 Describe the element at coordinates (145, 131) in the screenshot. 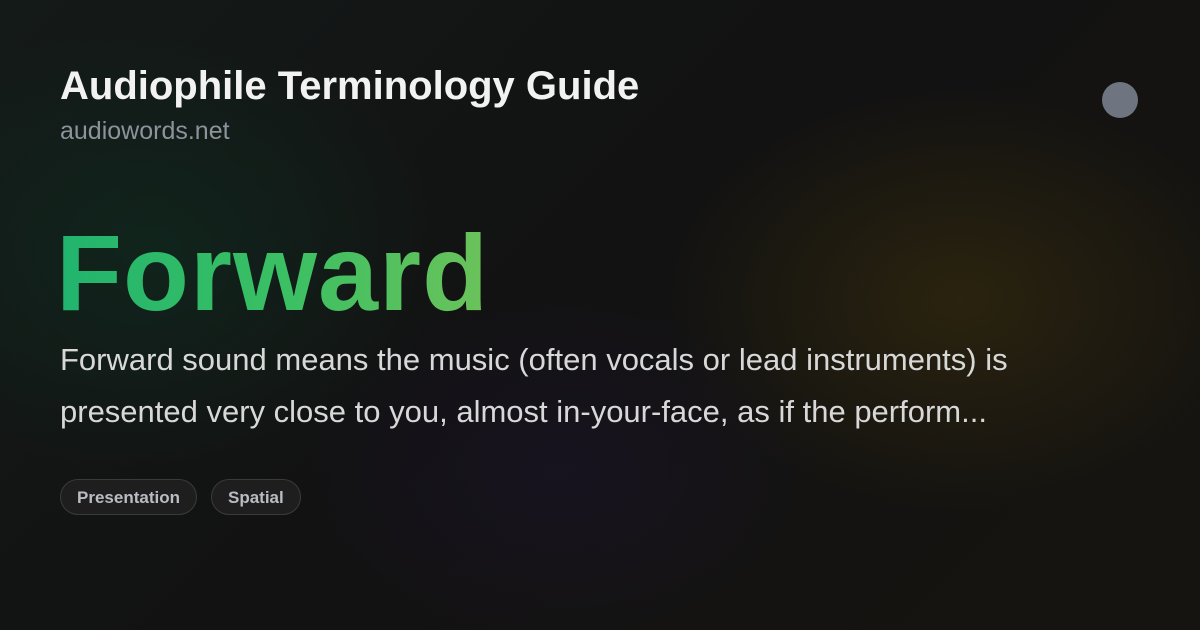

I see `site-domain: audiowords.net` at that location.